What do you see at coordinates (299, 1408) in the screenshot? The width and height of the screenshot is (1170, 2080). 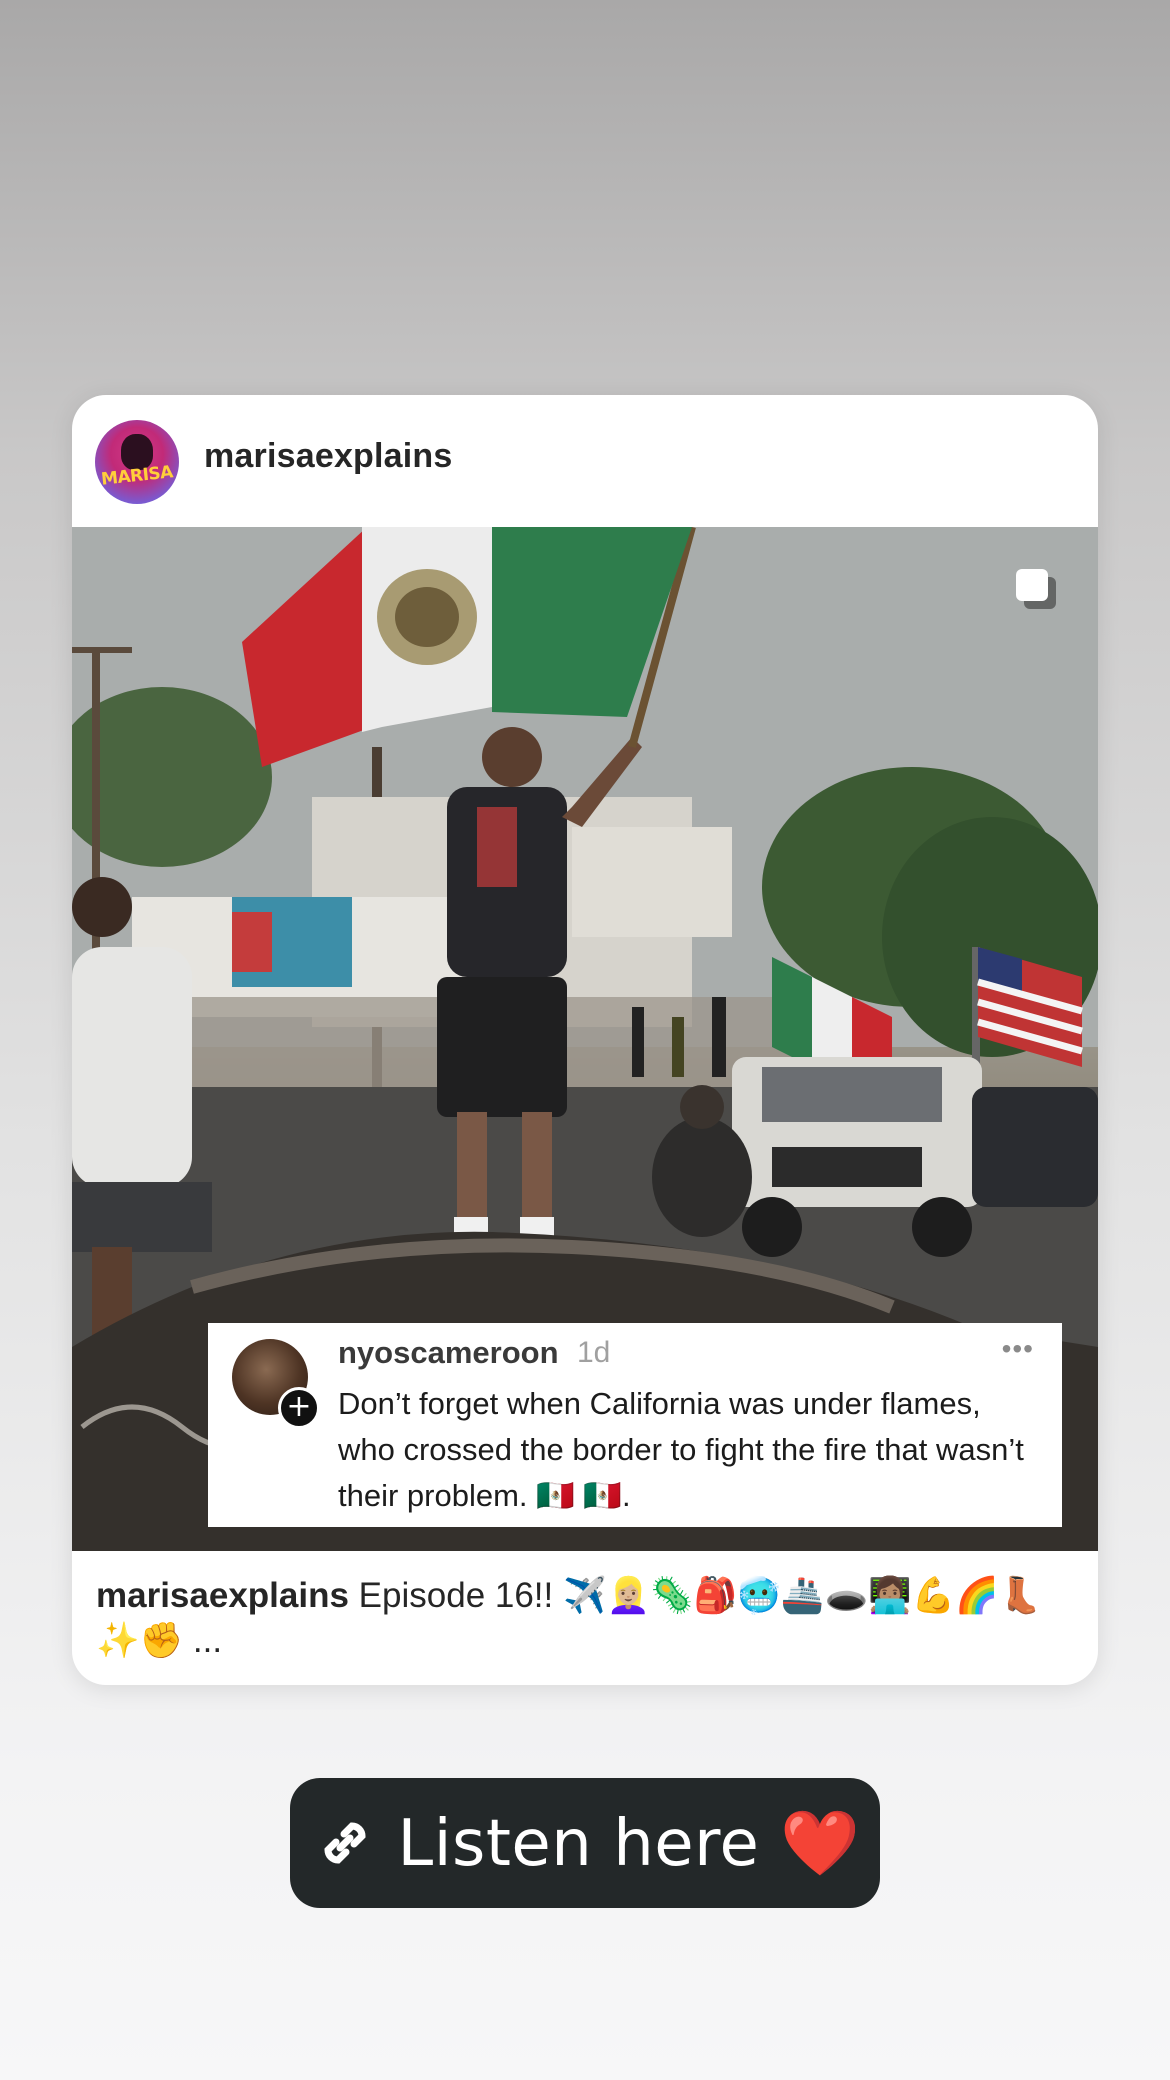 I see `follow-plus-icon: +` at bounding box center [299, 1408].